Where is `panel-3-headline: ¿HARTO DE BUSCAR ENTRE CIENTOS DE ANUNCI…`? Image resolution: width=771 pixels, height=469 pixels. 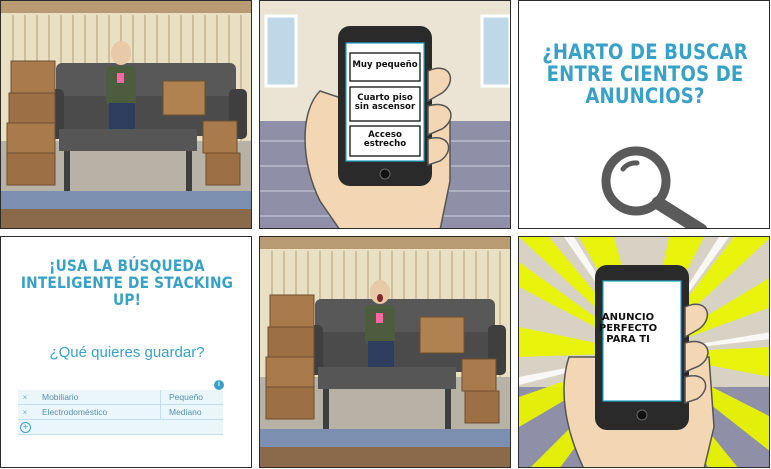
panel-3-headline: ¿HARTO DE BUSCAR ENTRE CIENTOS DE ANUNCI… is located at coordinates (645, 74).